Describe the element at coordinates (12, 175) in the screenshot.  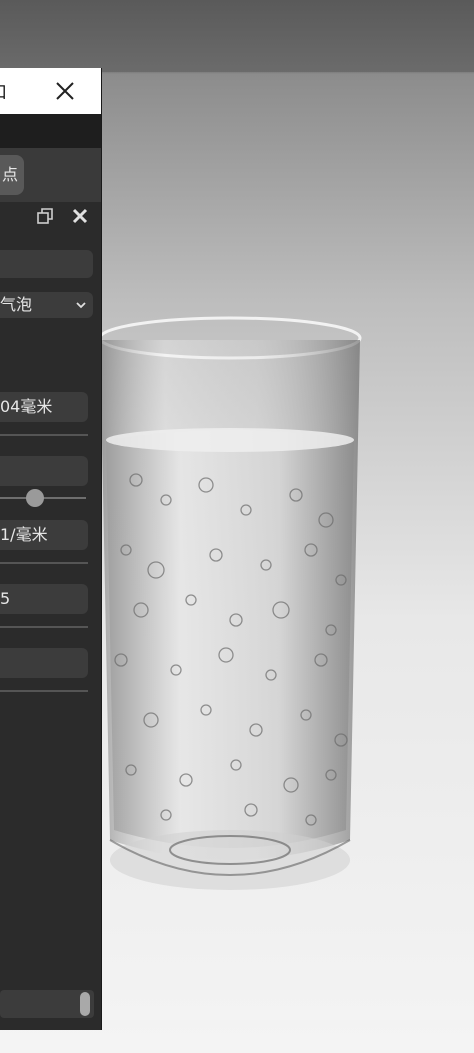
I see `tab-active: 点` at that location.